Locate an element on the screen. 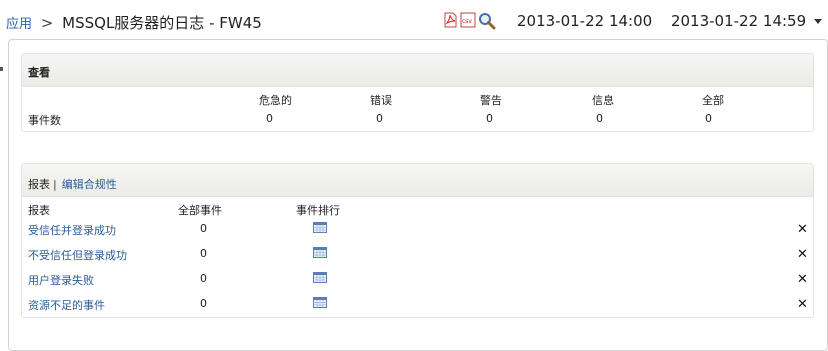 The image size is (828, 351). value-all: 0 is located at coordinates (708, 118).